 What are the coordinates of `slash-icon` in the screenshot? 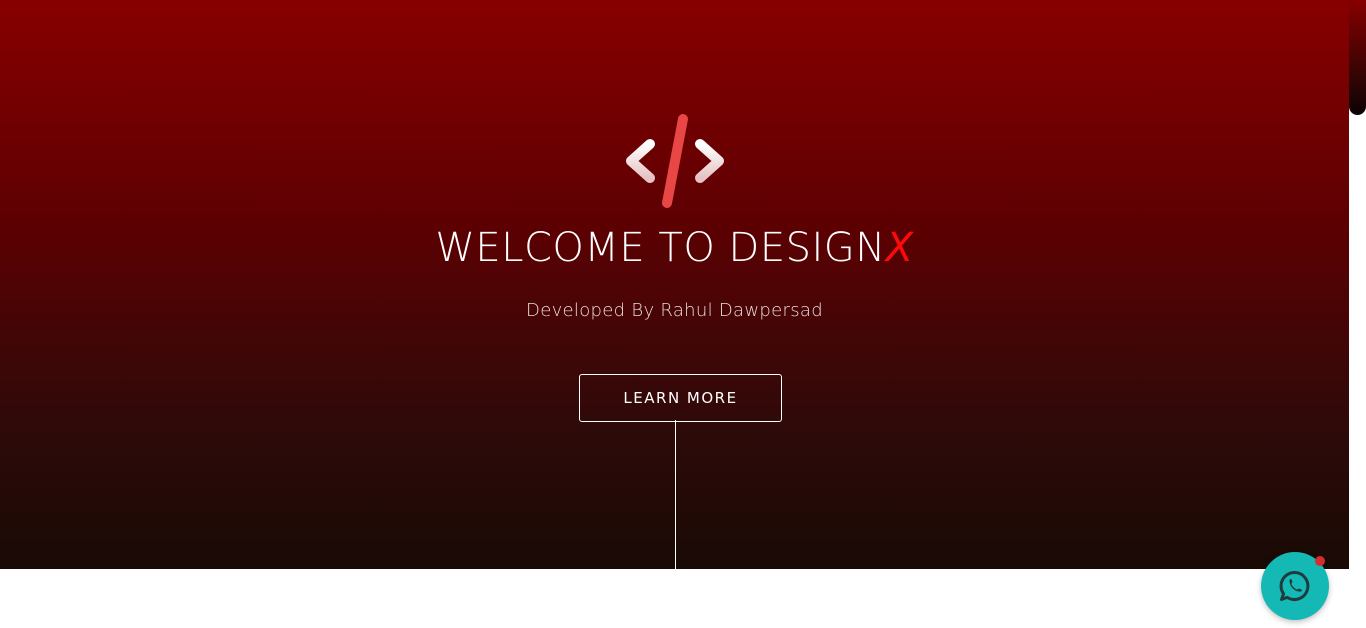 It's located at (675, 161).